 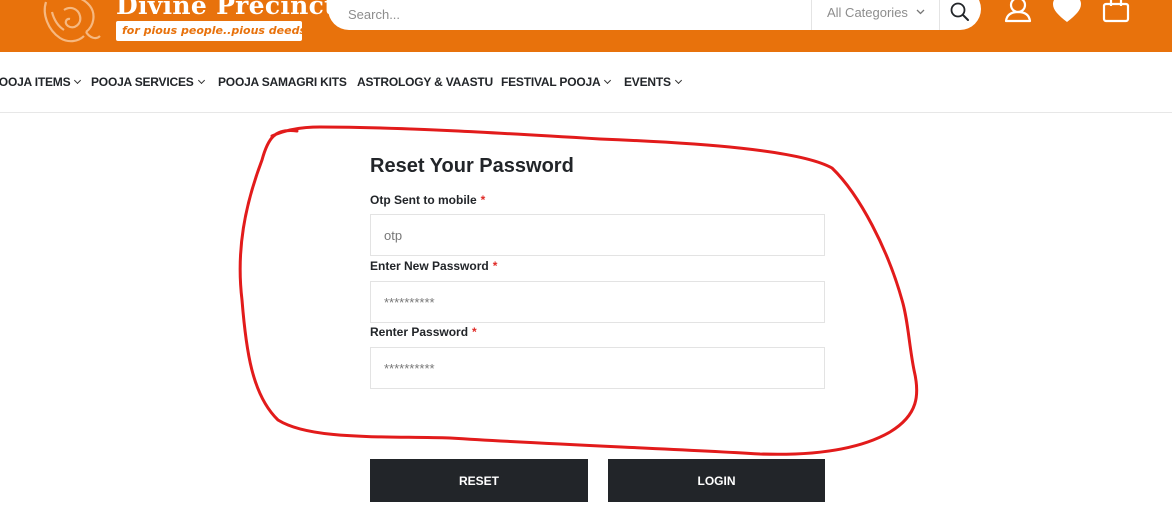 I want to click on new-password-input, so click(x=597, y=302).